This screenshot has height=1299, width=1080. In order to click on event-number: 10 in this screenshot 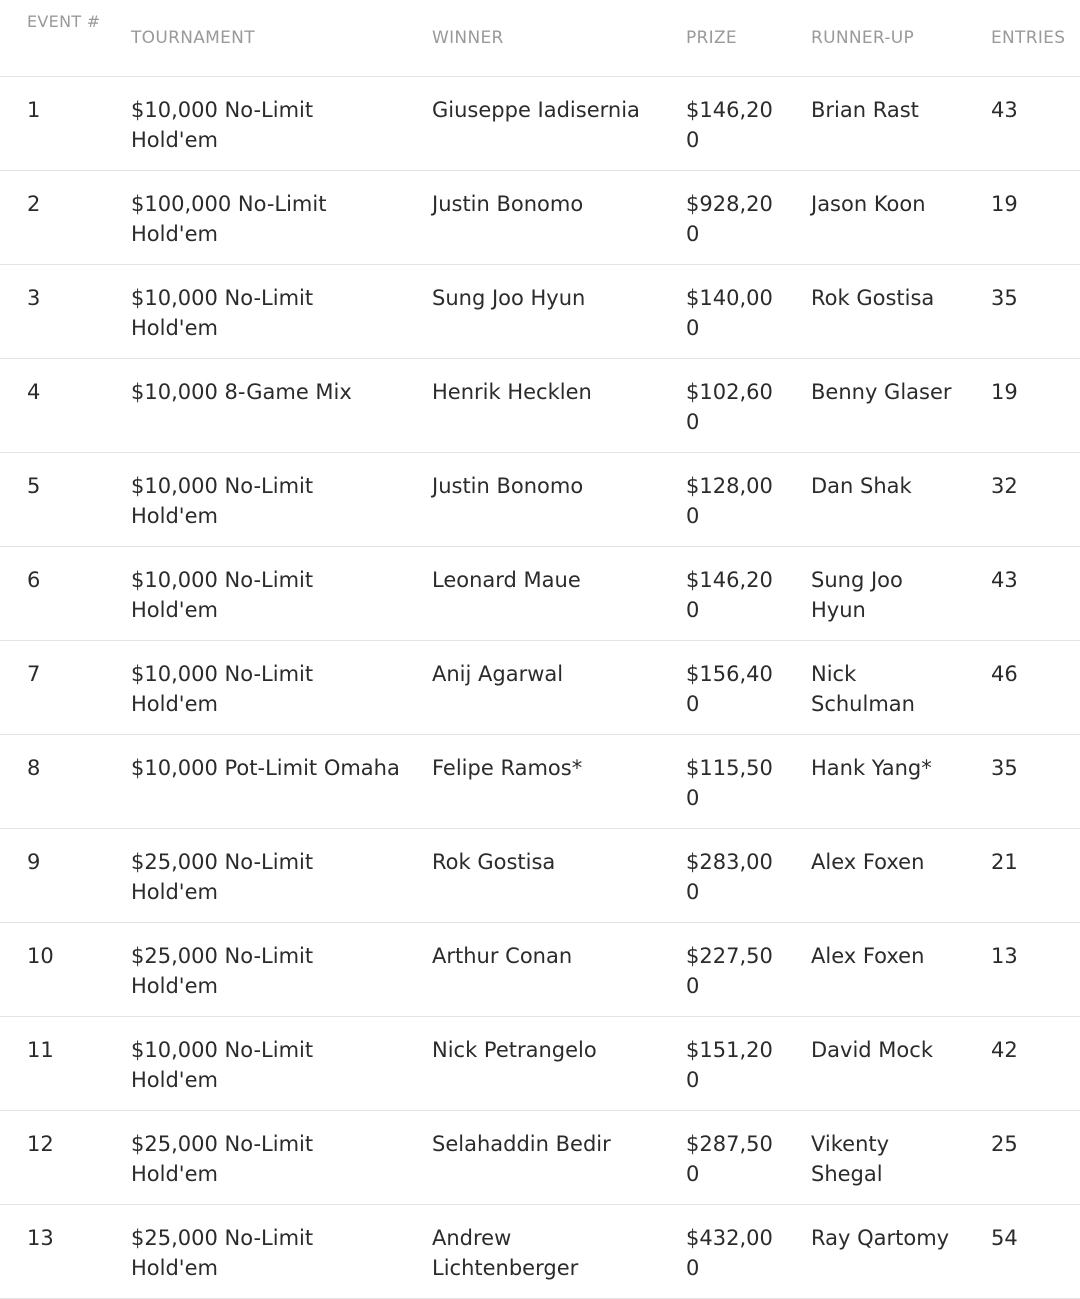, I will do `click(52, 969)`.